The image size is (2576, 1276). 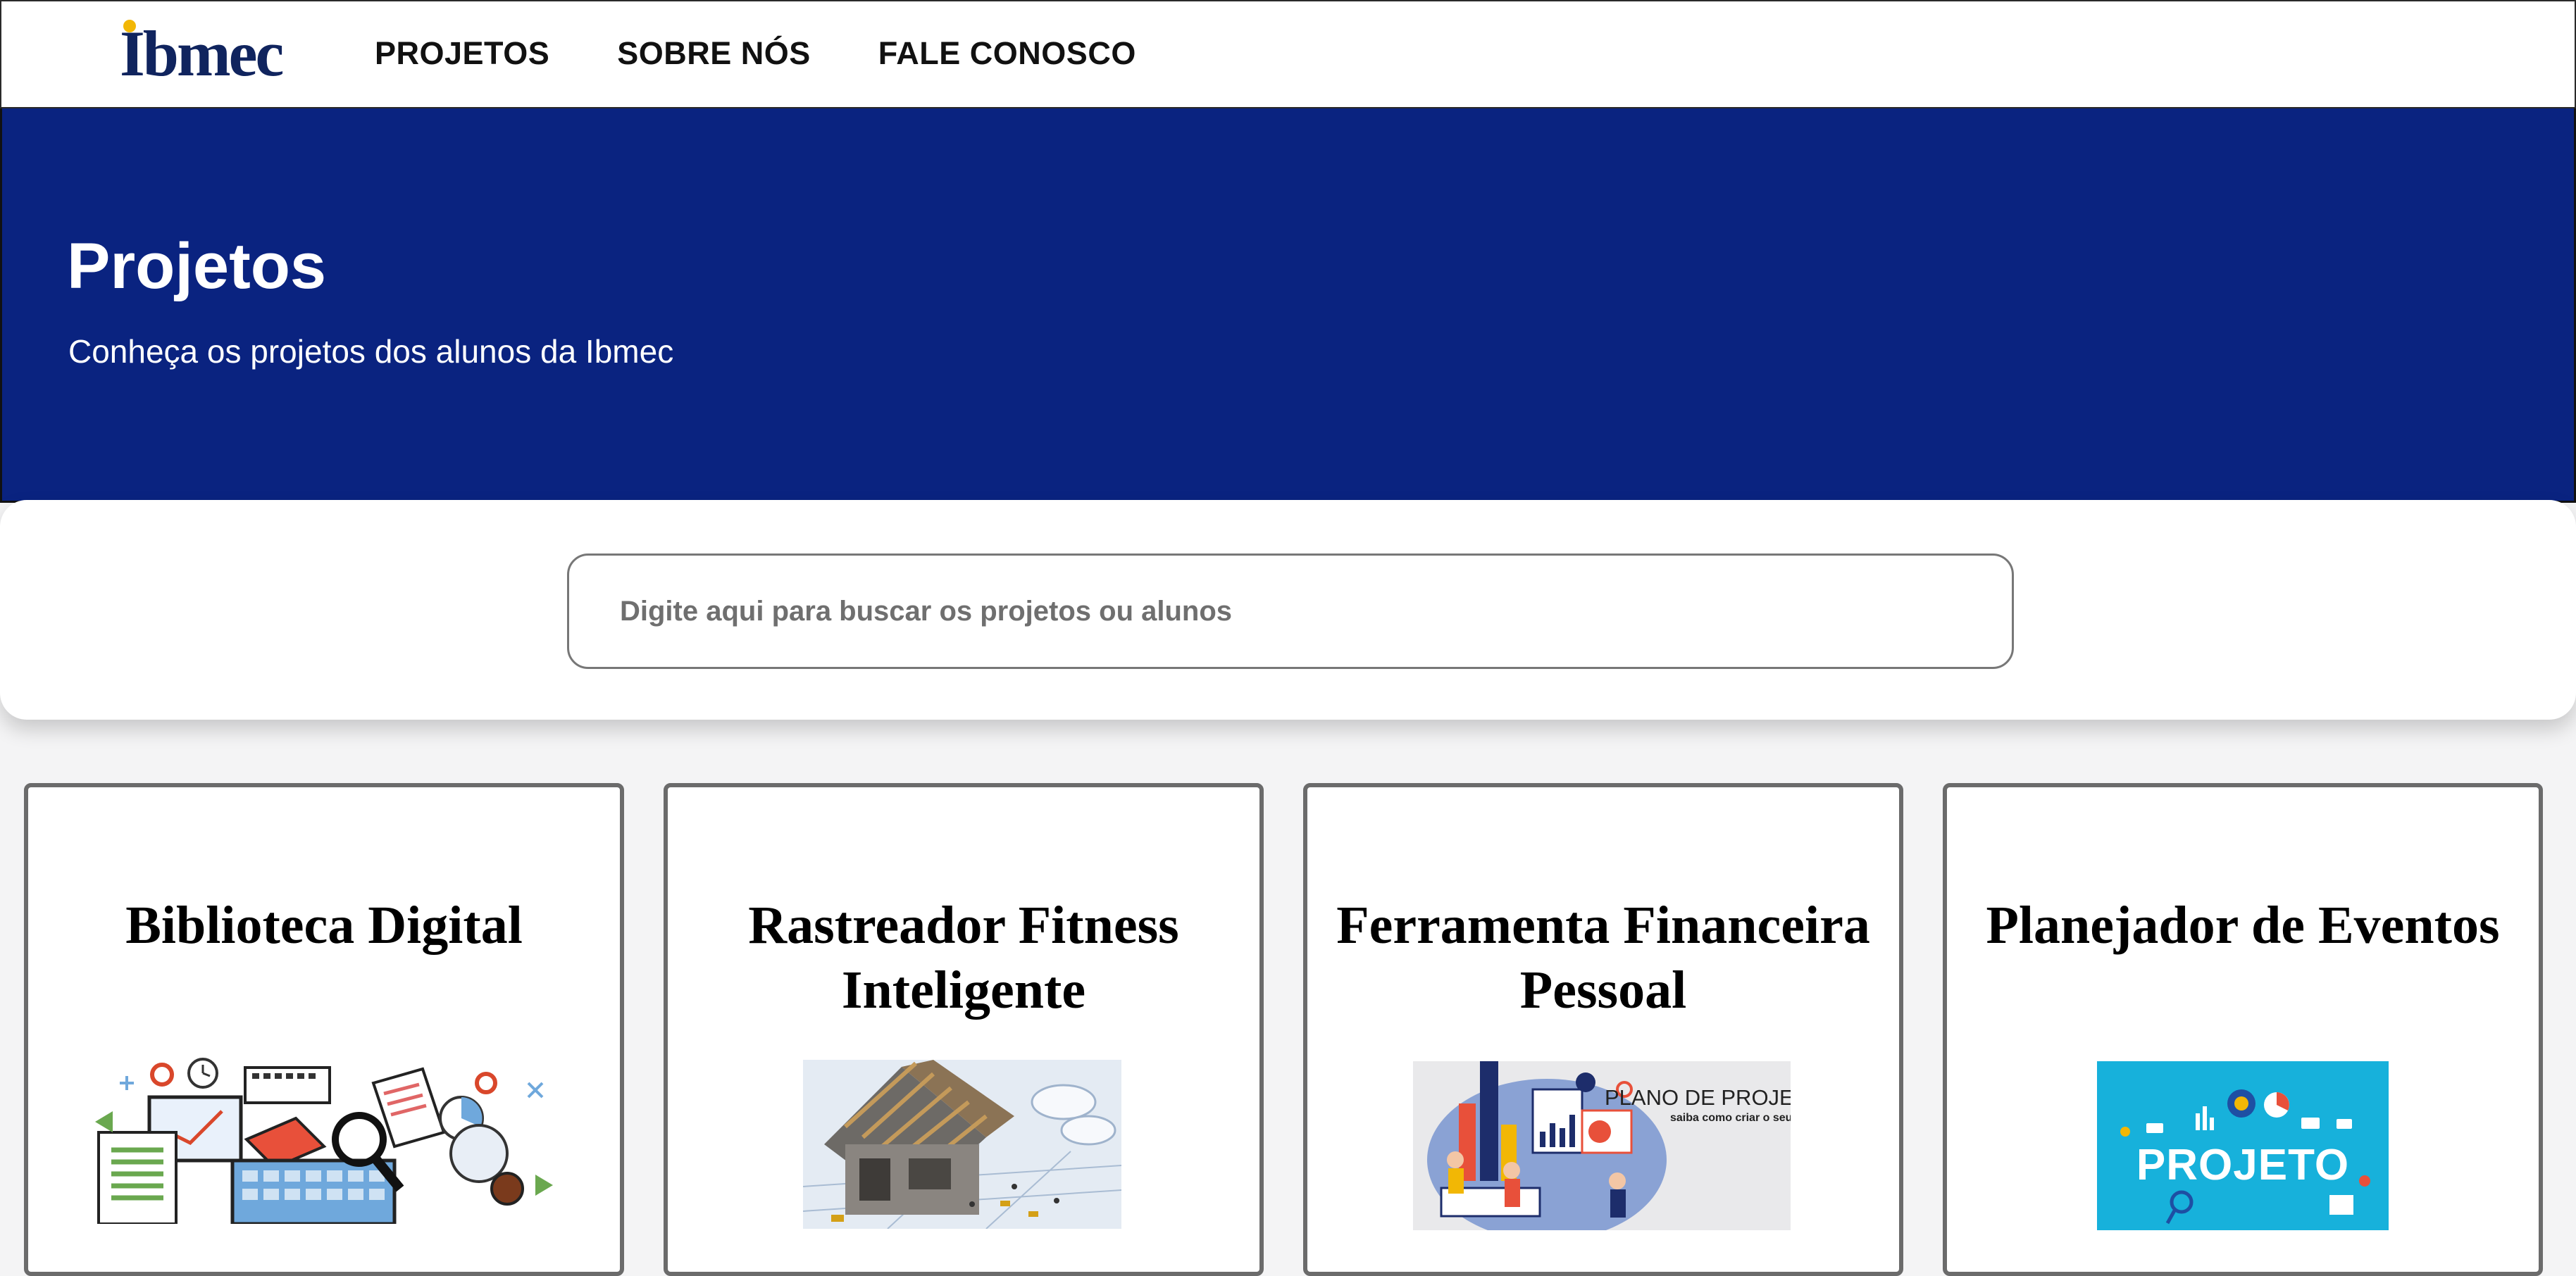 What do you see at coordinates (1602, 1146) in the screenshot?
I see `project-plan-image: PLANO DE PROJETO: saiba como criar o seu` at bounding box center [1602, 1146].